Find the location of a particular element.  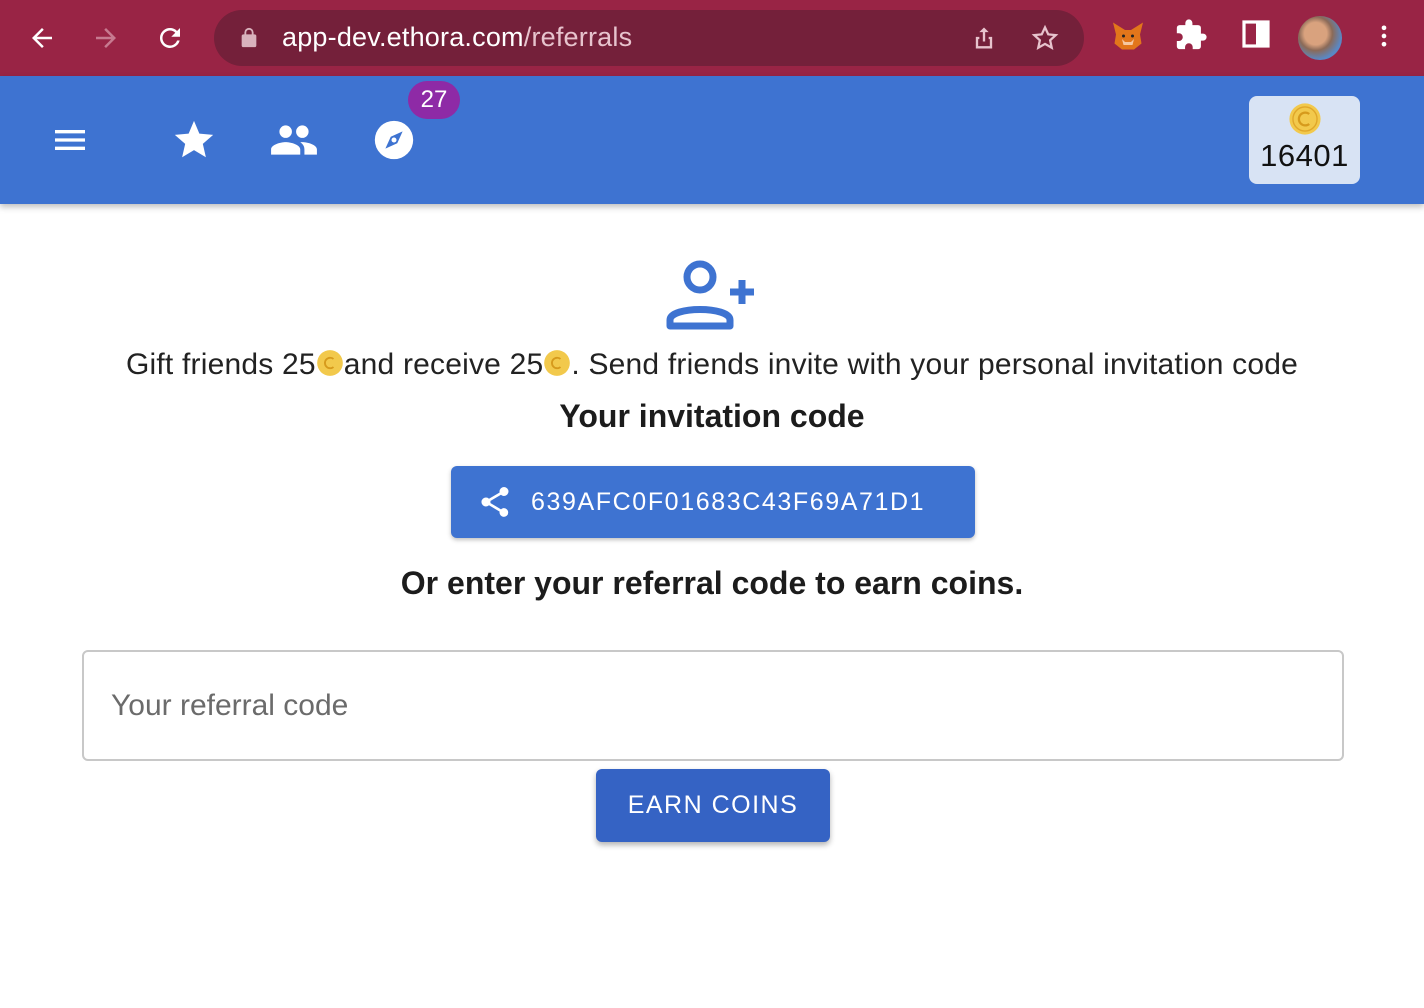

compass-icon is located at coordinates (394, 140).